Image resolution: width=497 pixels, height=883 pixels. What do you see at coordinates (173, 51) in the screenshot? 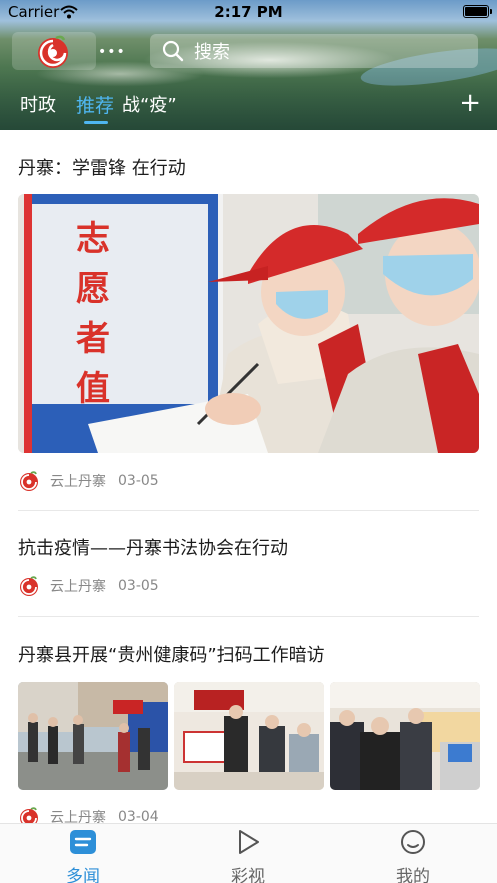
I see `search-icon` at bounding box center [173, 51].